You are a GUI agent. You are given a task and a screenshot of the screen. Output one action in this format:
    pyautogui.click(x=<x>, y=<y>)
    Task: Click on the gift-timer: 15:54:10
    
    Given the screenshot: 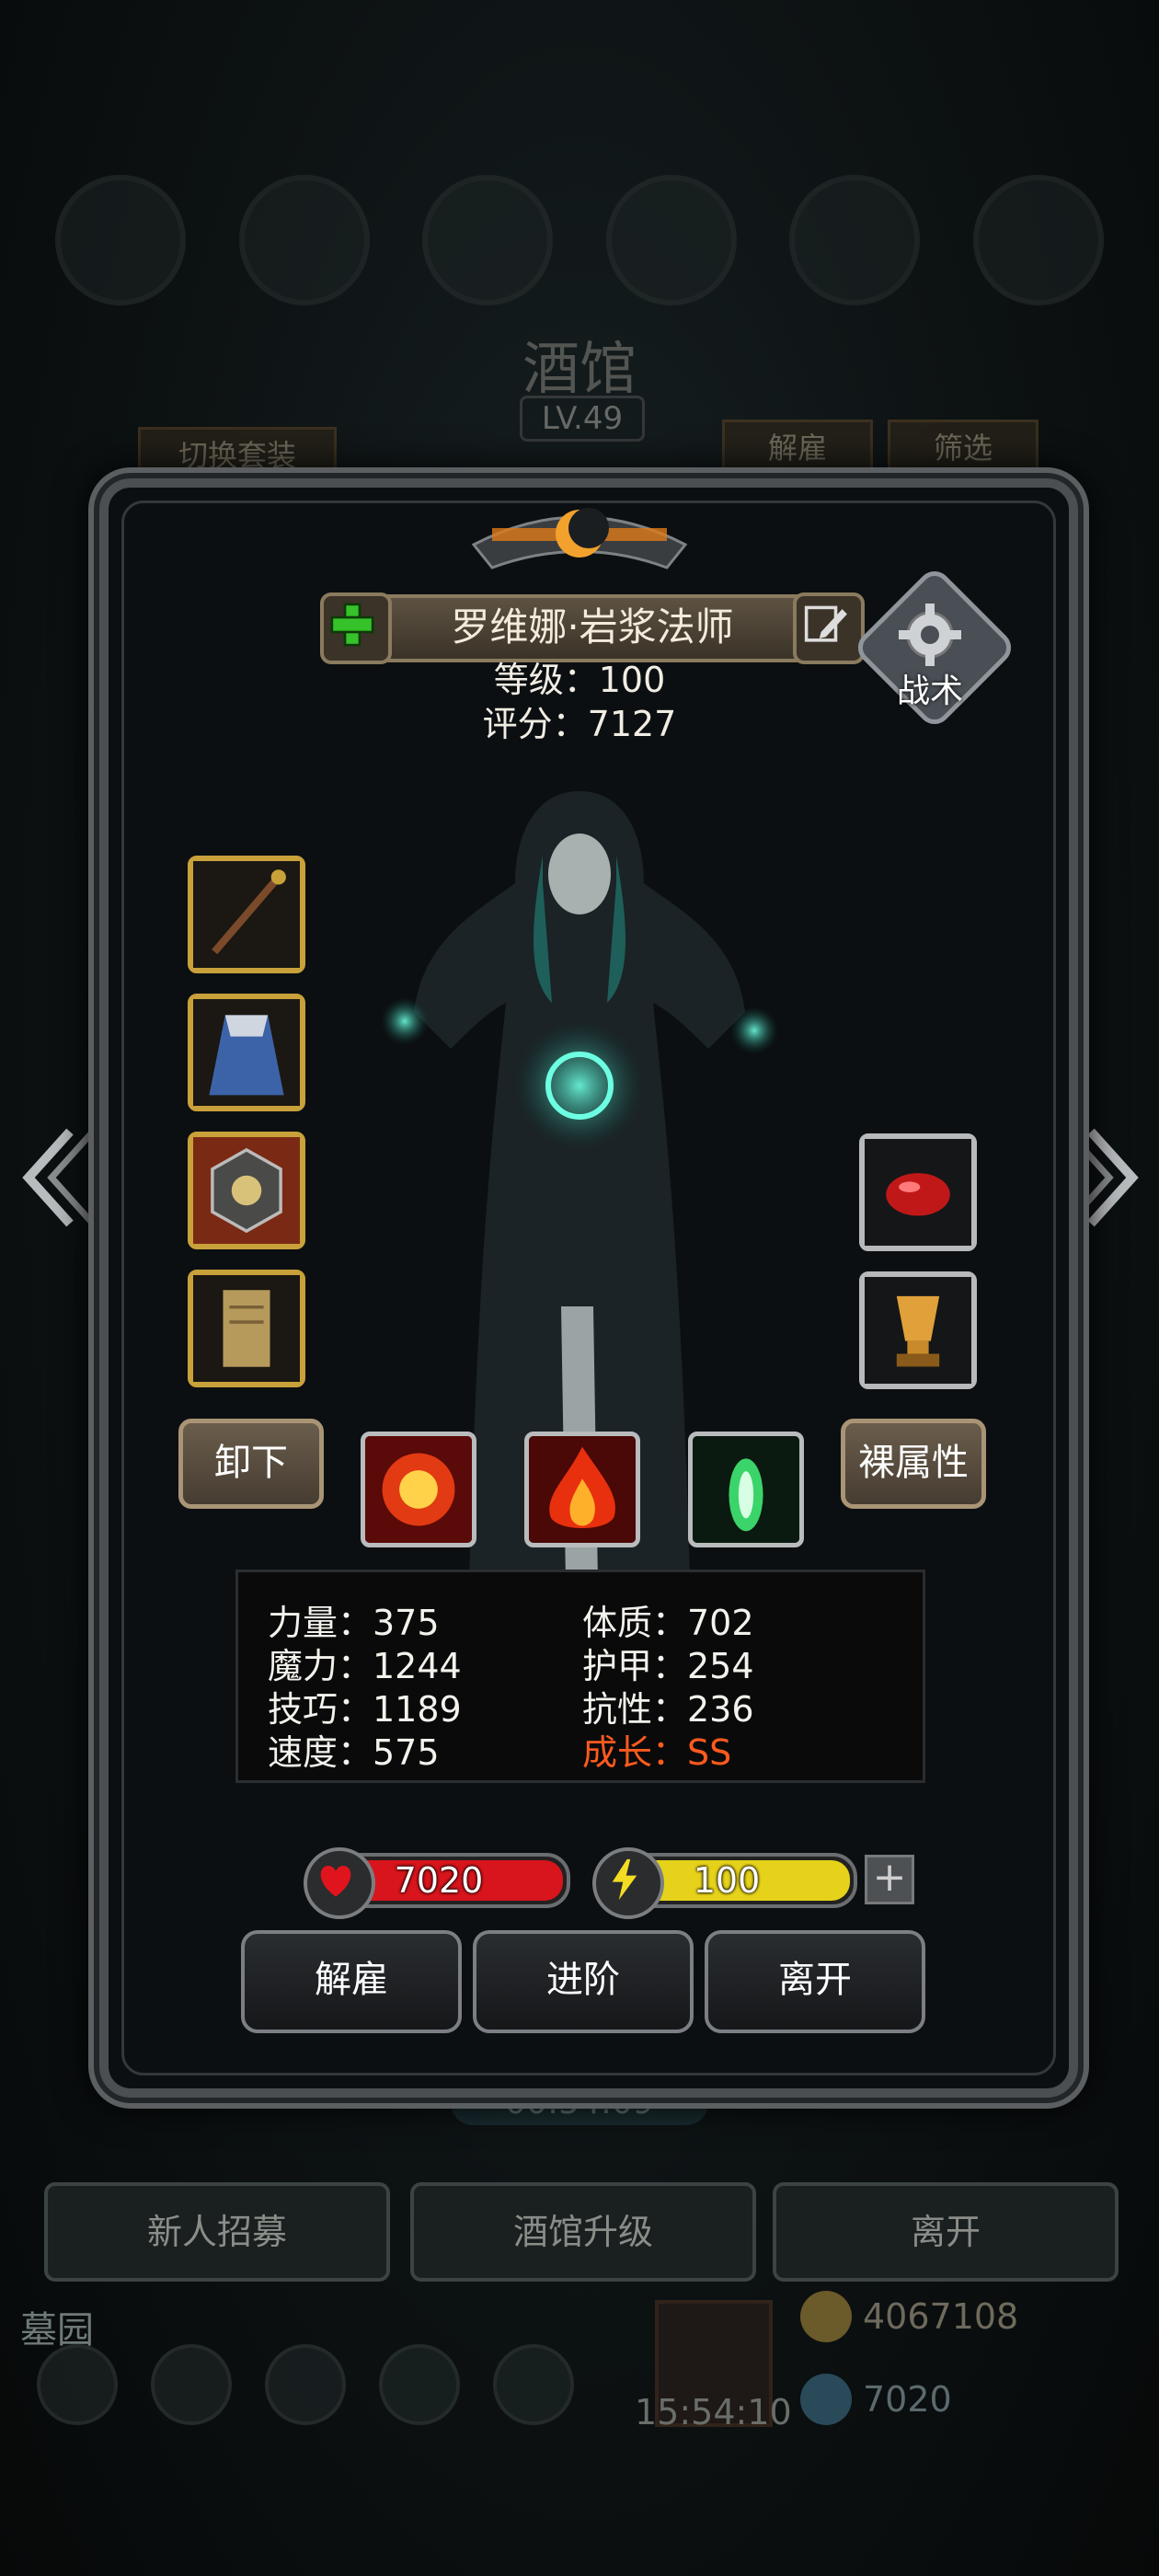 What is the action you would take?
    pyautogui.click(x=713, y=2412)
    